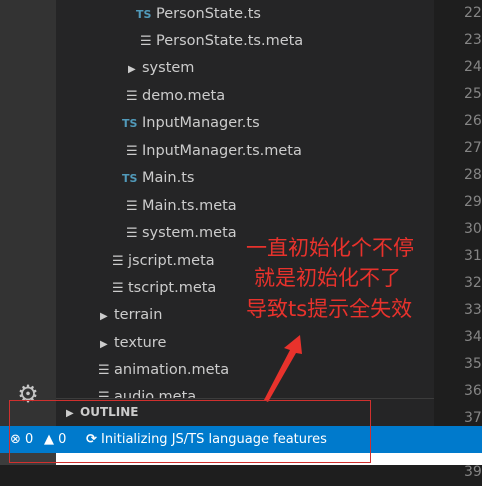 This screenshot has height=486, width=482. I want to click on arrow-shape, so click(283, 368).